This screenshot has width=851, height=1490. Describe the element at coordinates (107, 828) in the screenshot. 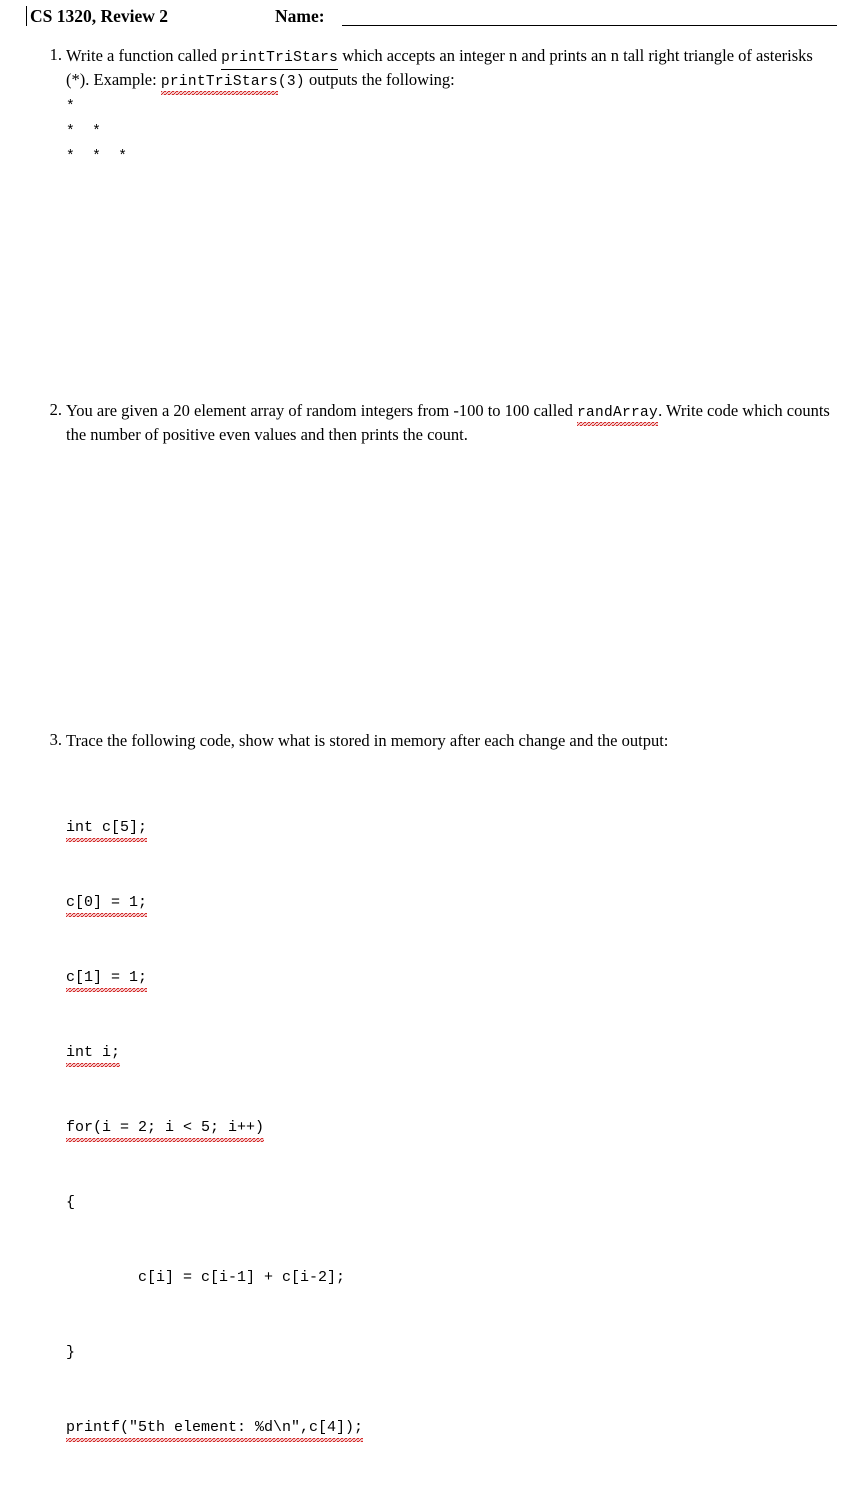

I see `code-token-int-decl: int c[5];` at that location.